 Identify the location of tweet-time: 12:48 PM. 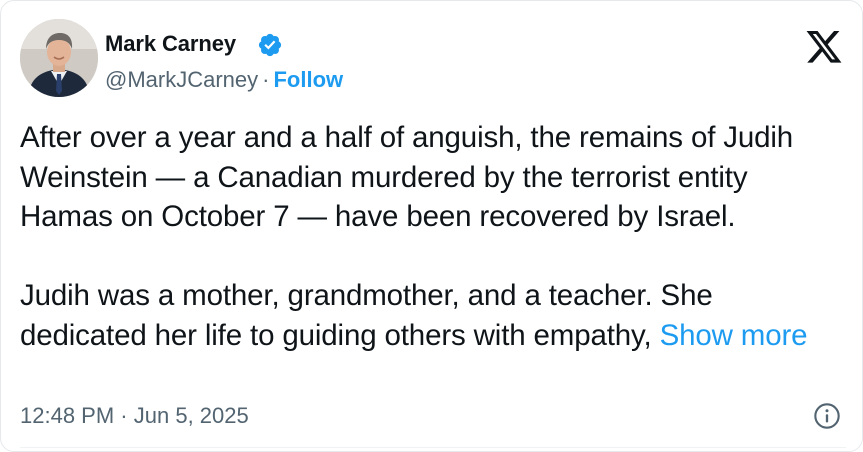
(67, 415).